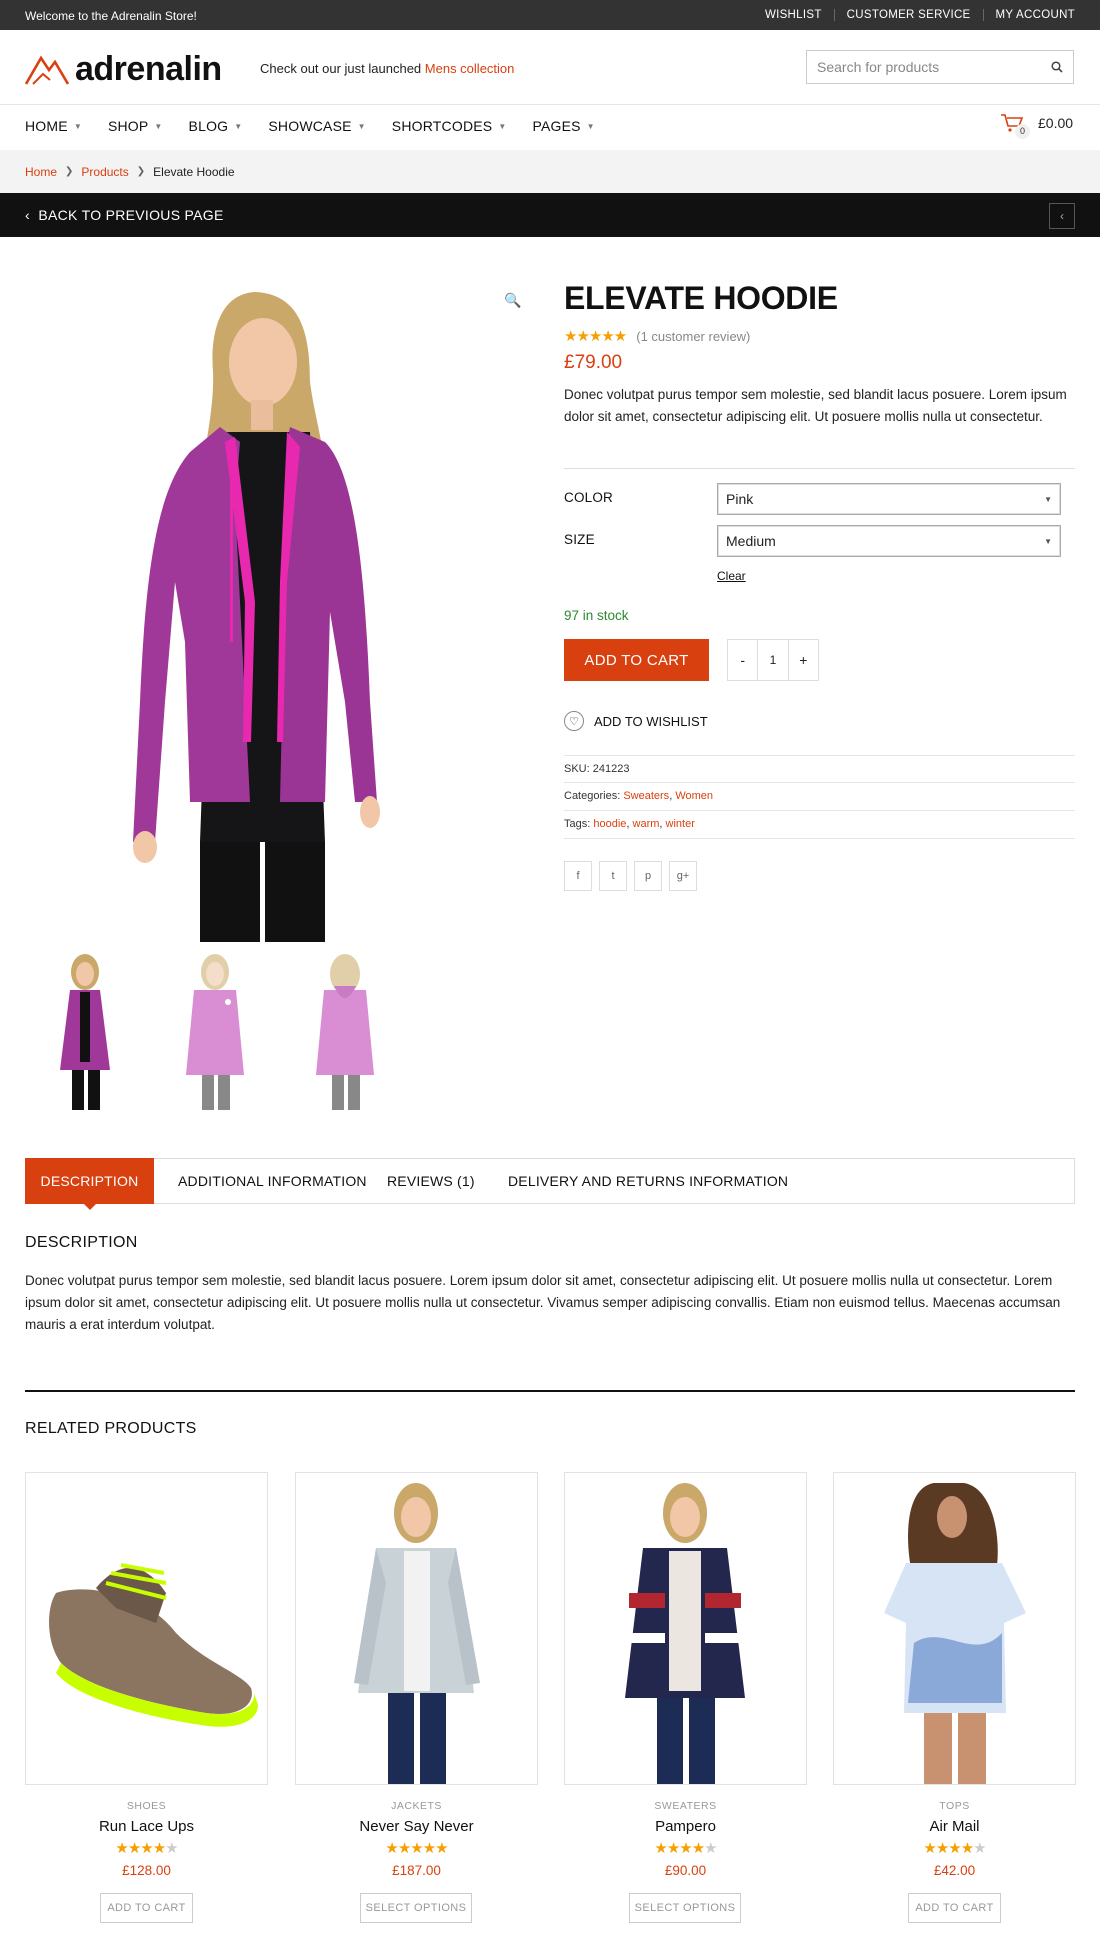 The height and width of the screenshot is (1960, 1100). I want to click on tag-link-hoodie: hoodie, so click(609, 824).